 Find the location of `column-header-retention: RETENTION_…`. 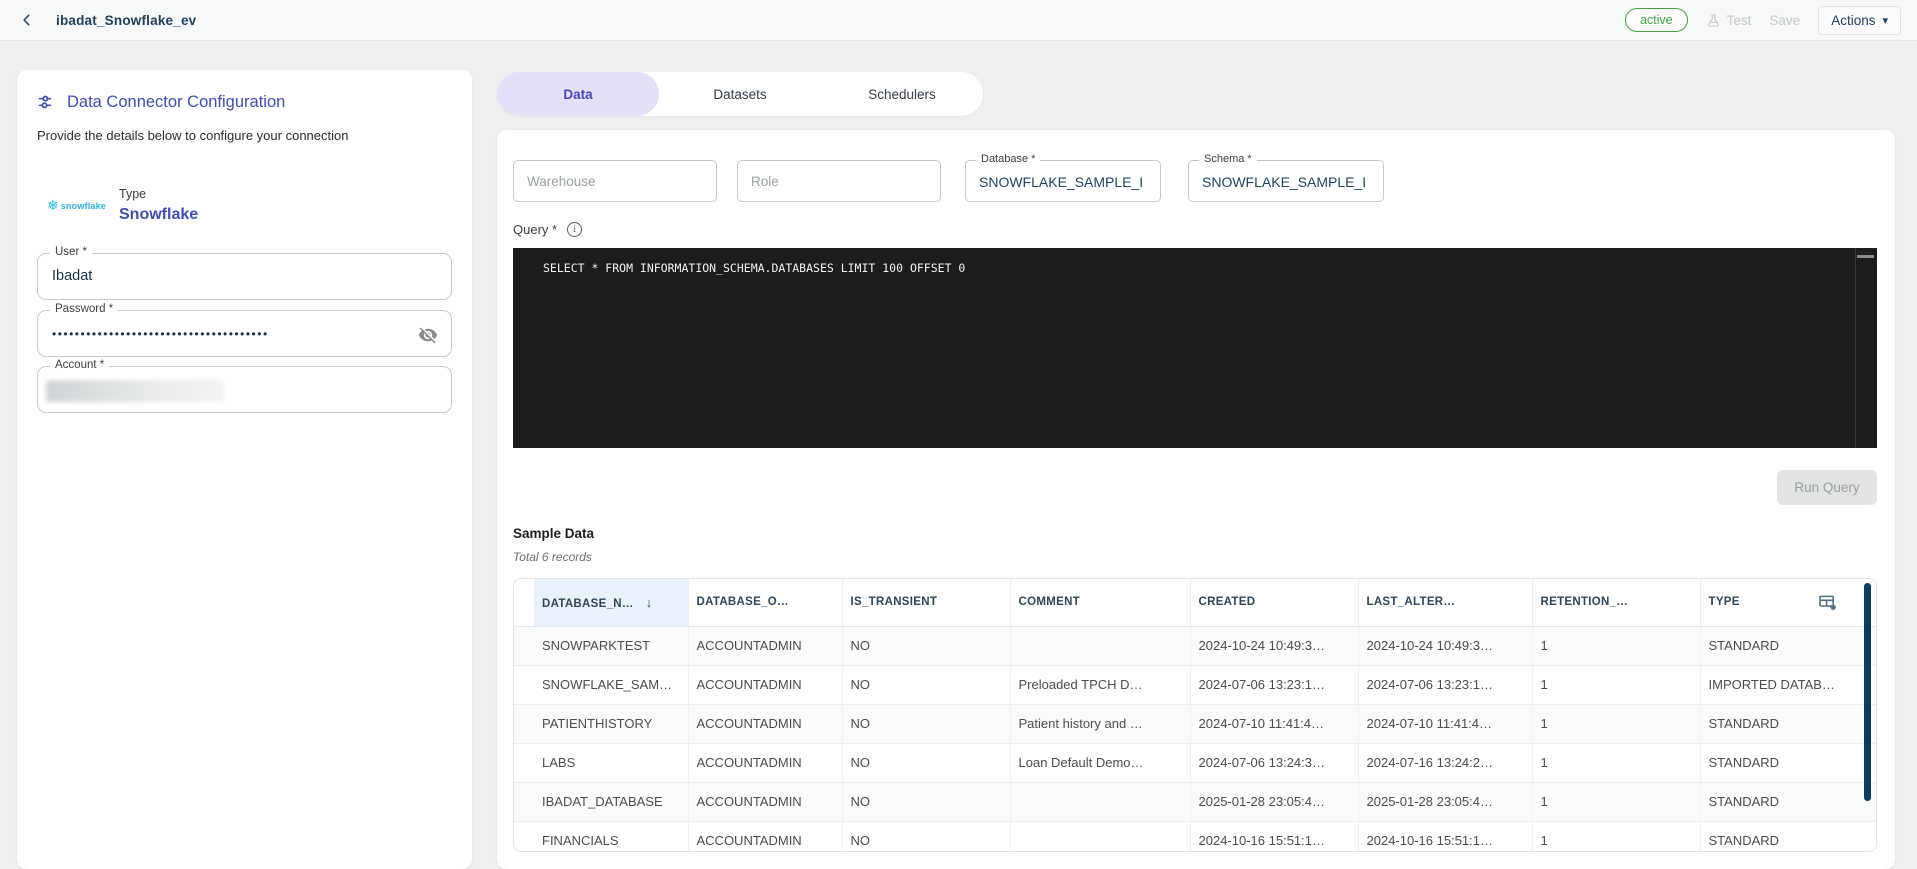

column-header-retention: RETENTION_… is located at coordinates (1616, 603).